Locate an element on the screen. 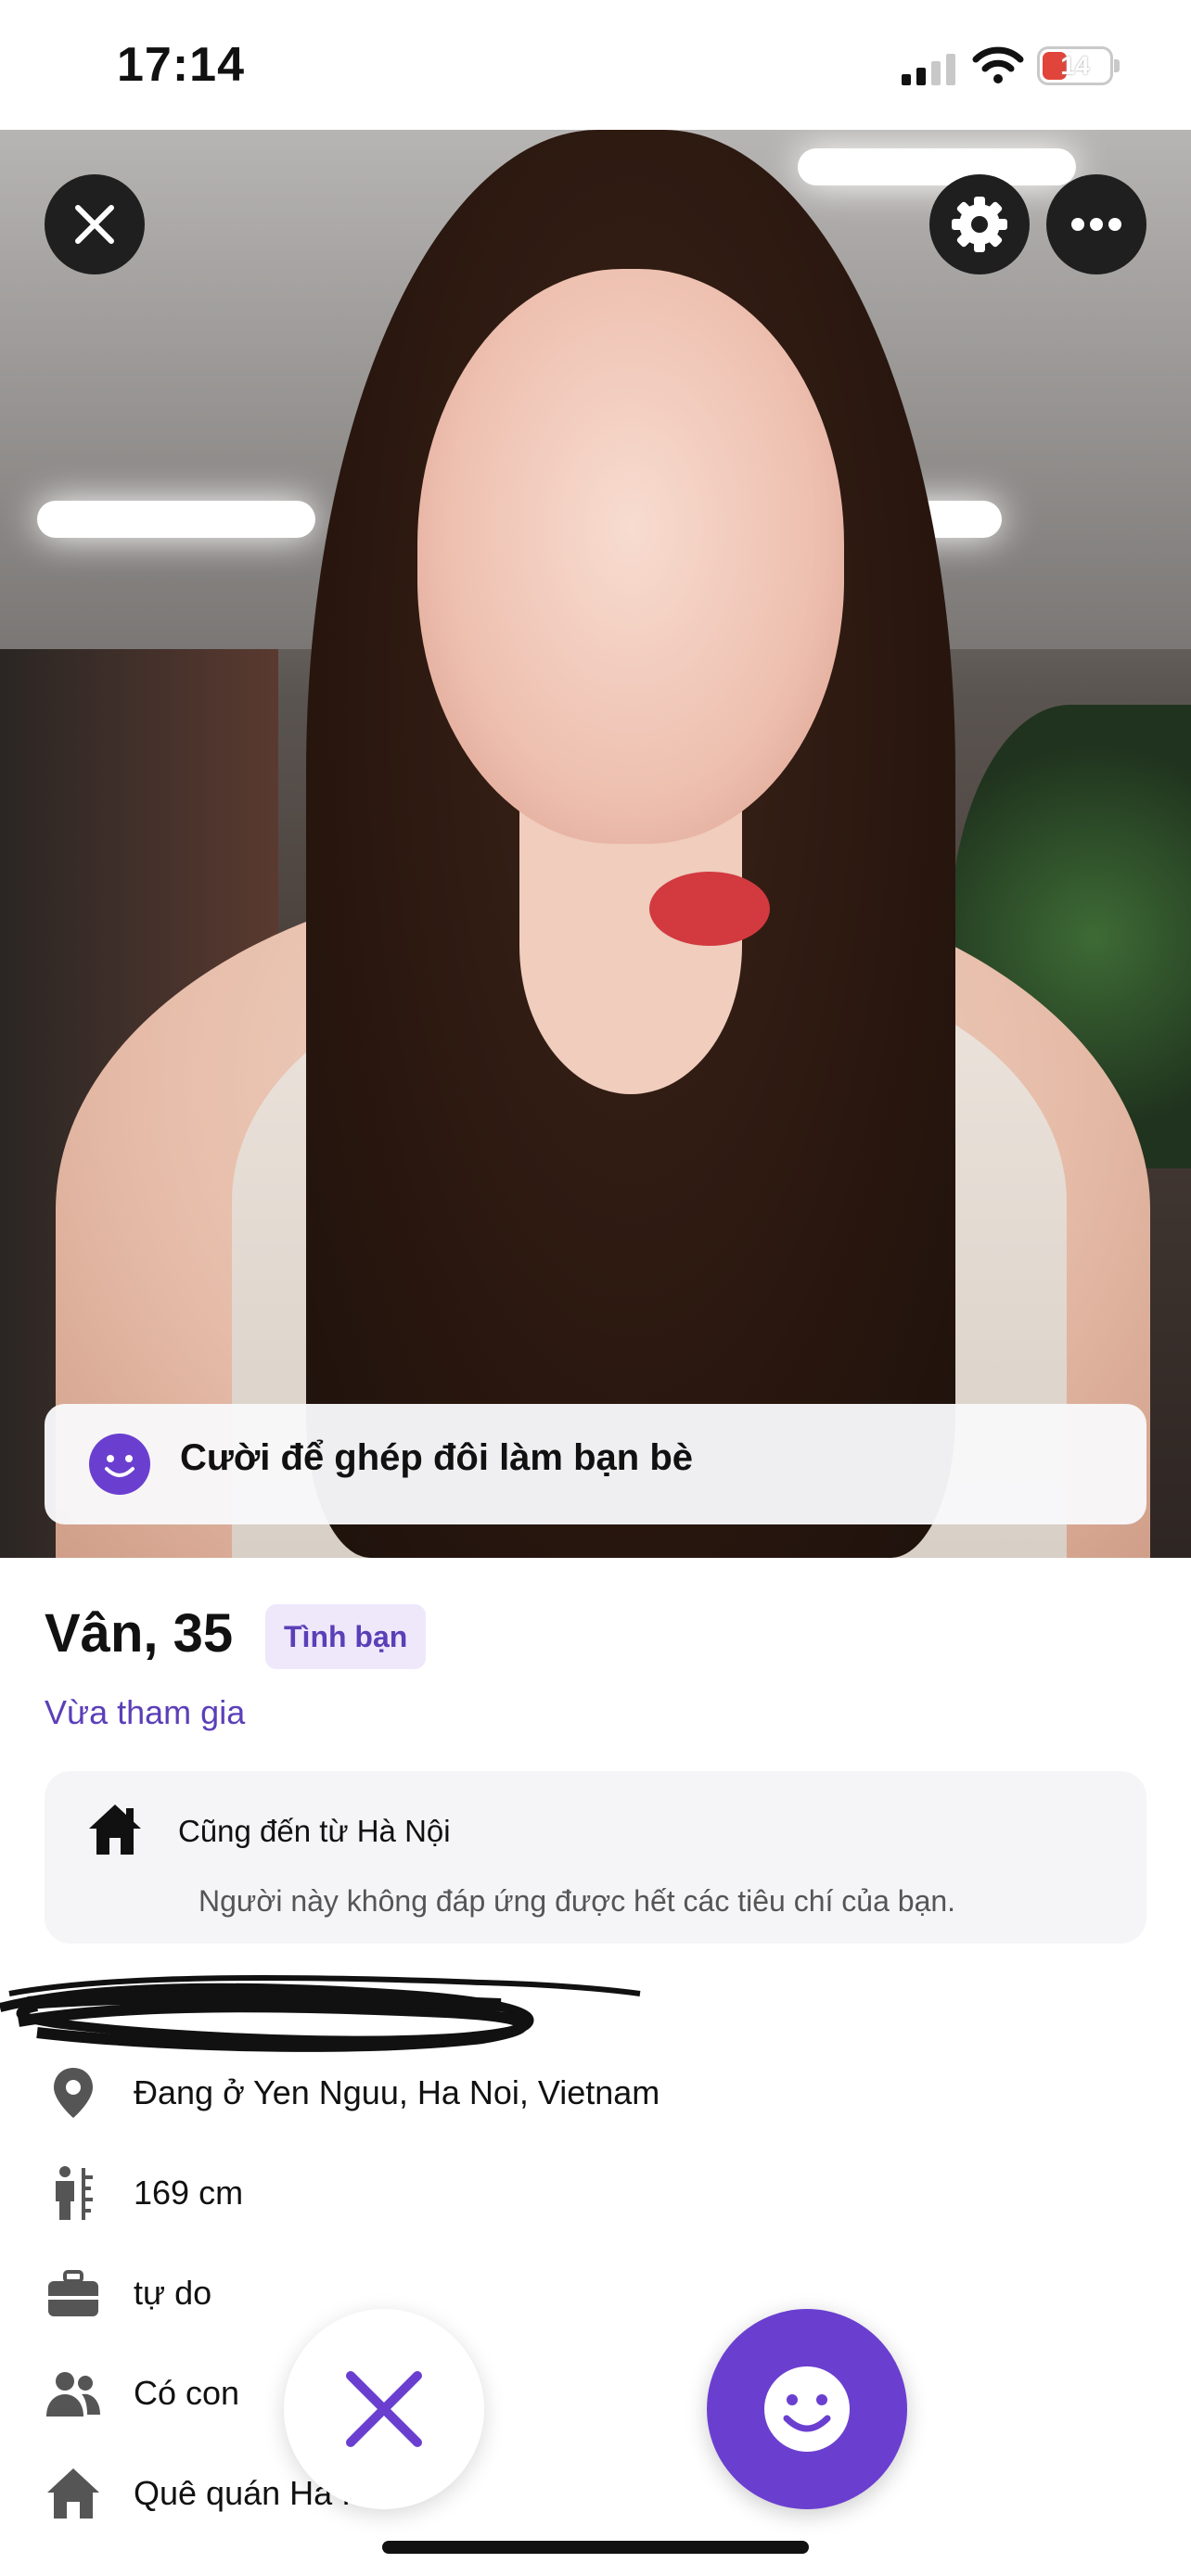 Image resolution: width=1191 pixels, height=2576 pixels. more-options-button is located at coordinates (1096, 224).